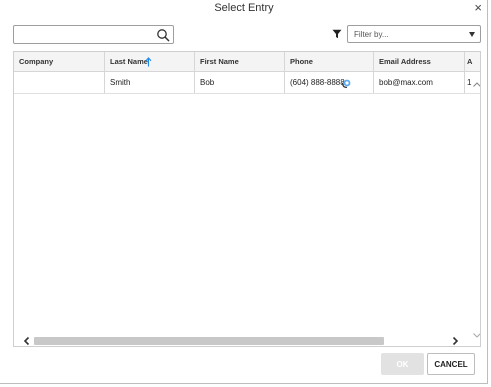 The image size is (491, 387). What do you see at coordinates (163, 35) in the screenshot?
I see `search-icon` at bounding box center [163, 35].